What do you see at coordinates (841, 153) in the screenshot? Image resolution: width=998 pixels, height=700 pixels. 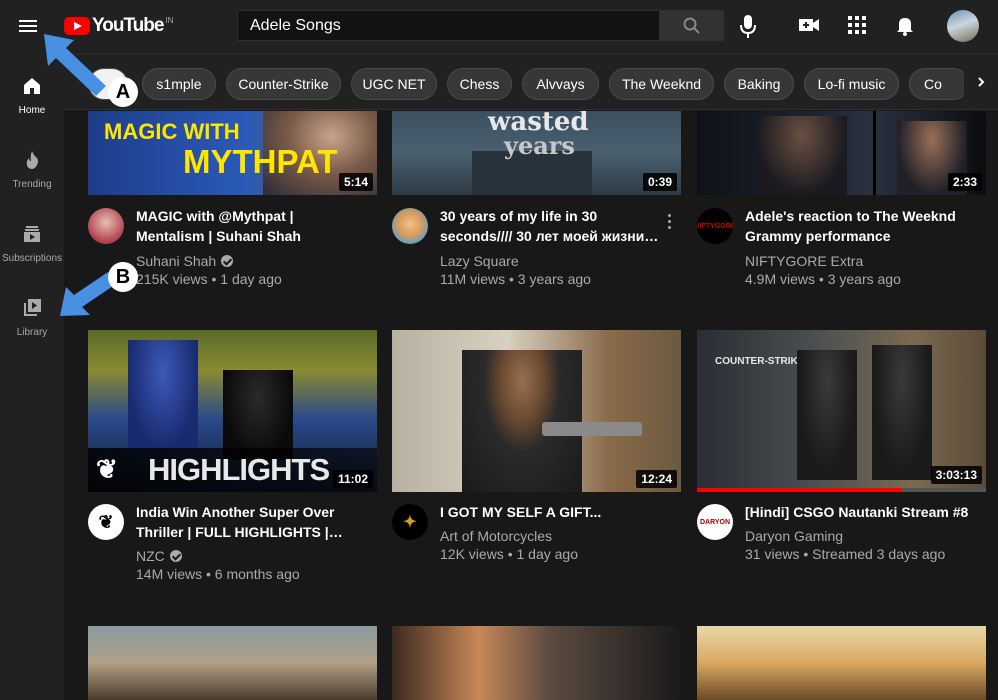 I see `video-thumbnail: 2:33` at bounding box center [841, 153].